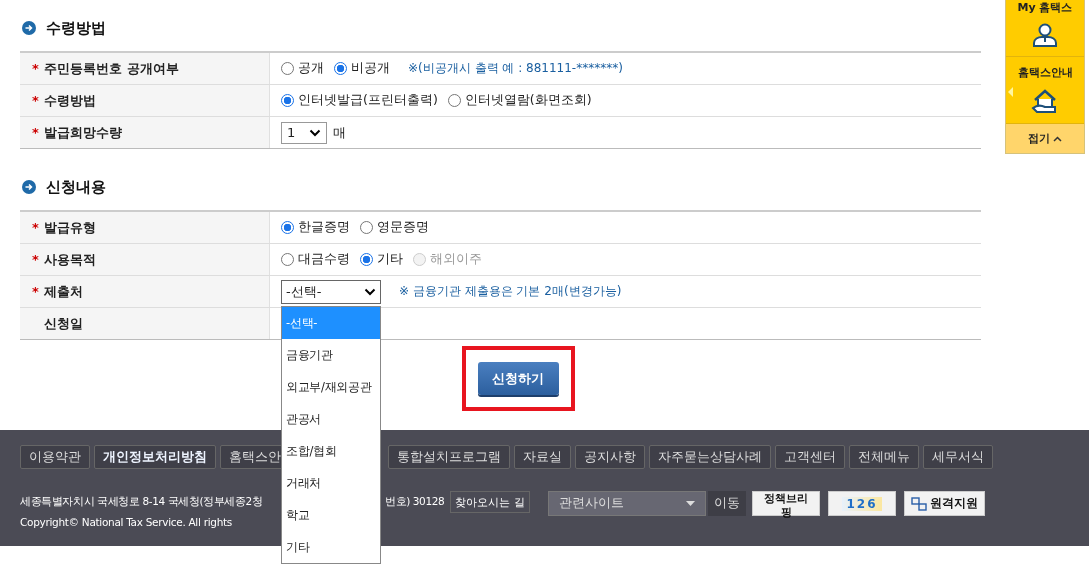 The width and height of the screenshot is (1089, 574). Describe the element at coordinates (324, 259) in the screenshot. I see `radio-label: 대금수령` at that location.